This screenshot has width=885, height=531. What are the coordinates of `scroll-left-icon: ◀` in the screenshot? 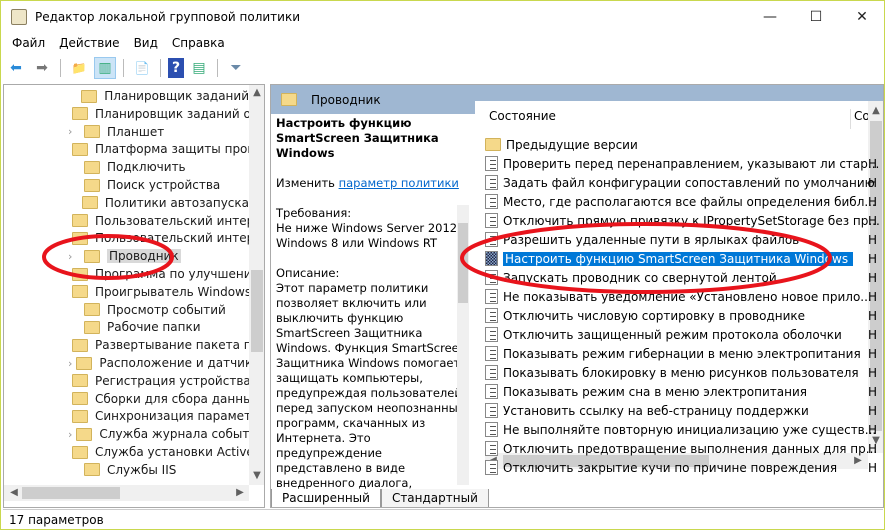 It's located at (14, 492).